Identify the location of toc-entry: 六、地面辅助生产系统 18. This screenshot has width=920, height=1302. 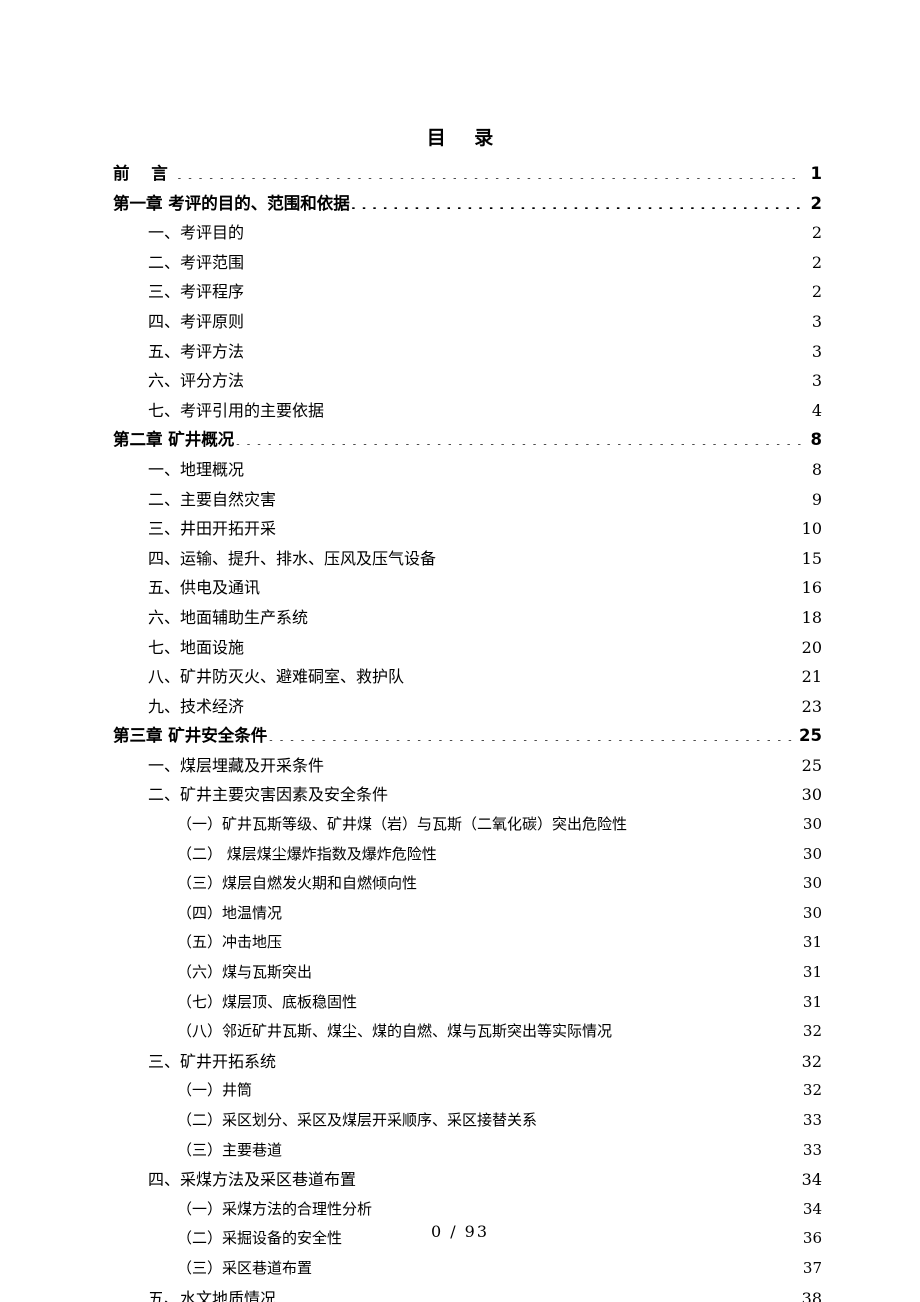
(460, 618).